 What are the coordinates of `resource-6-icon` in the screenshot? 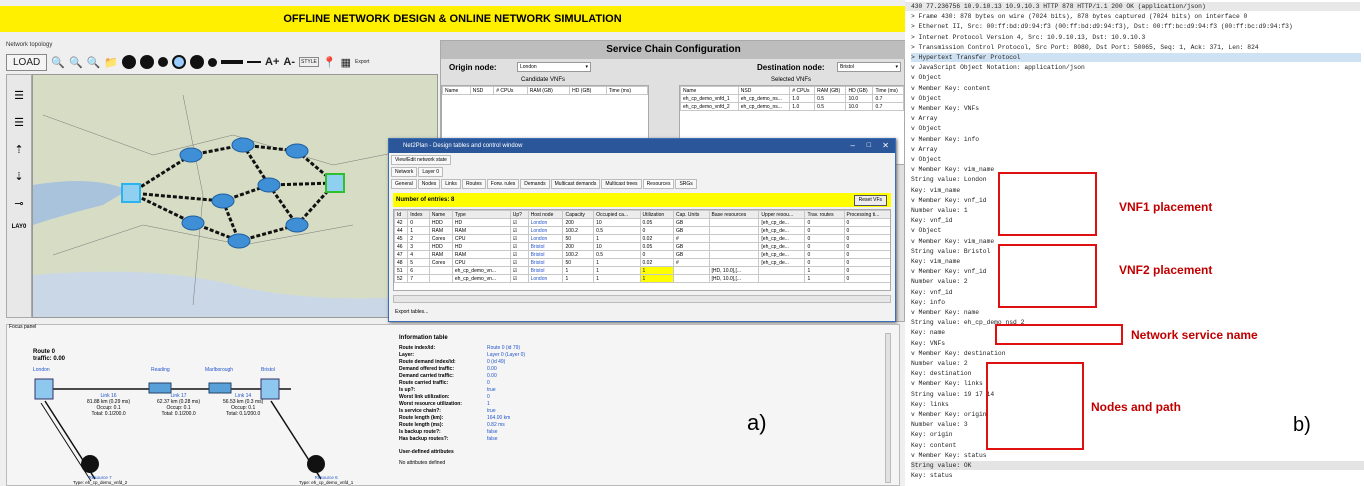 It's located at (316, 464).